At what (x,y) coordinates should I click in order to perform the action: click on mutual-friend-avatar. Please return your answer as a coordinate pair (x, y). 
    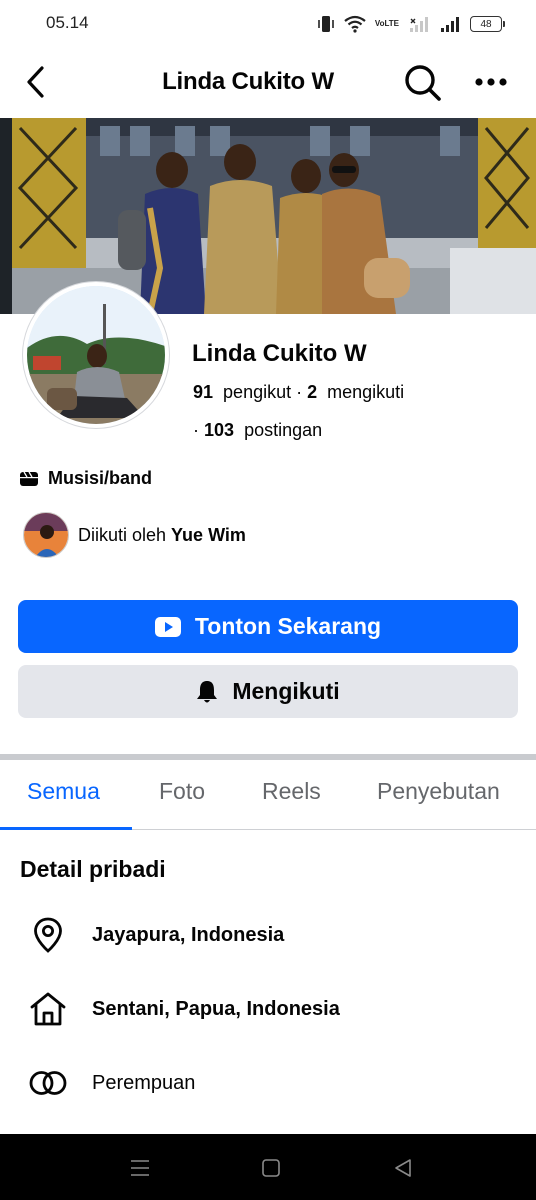
    Looking at the image, I should click on (46, 535).